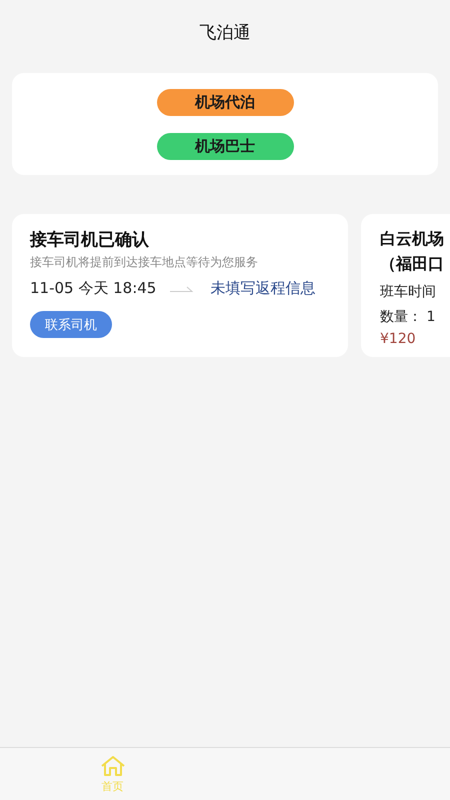 Image resolution: width=450 pixels, height=800 pixels. What do you see at coordinates (225, 102) in the screenshot?
I see `service-button: 机场代泊` at bounding box center [225, 102].